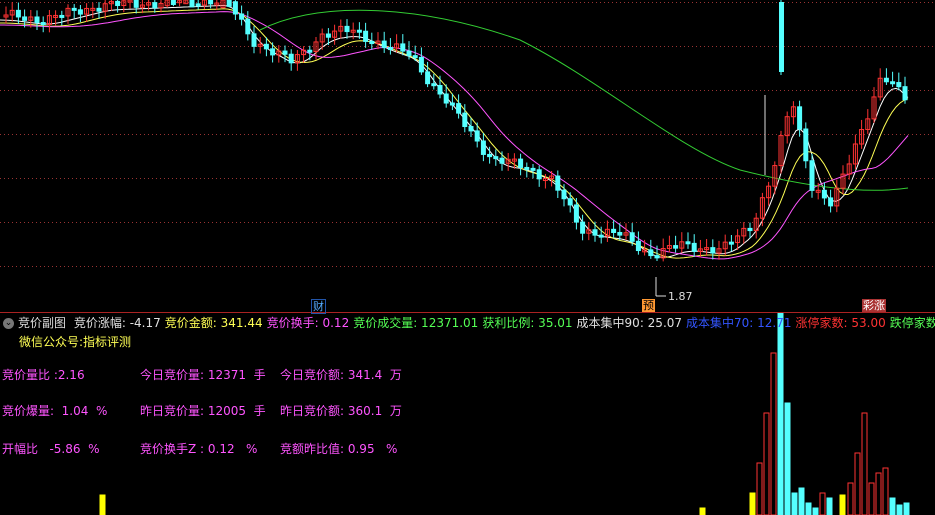  Describe the element at coordinates (318, 306) in the screenshot. I see `event-marker-finance: 财` at that location.